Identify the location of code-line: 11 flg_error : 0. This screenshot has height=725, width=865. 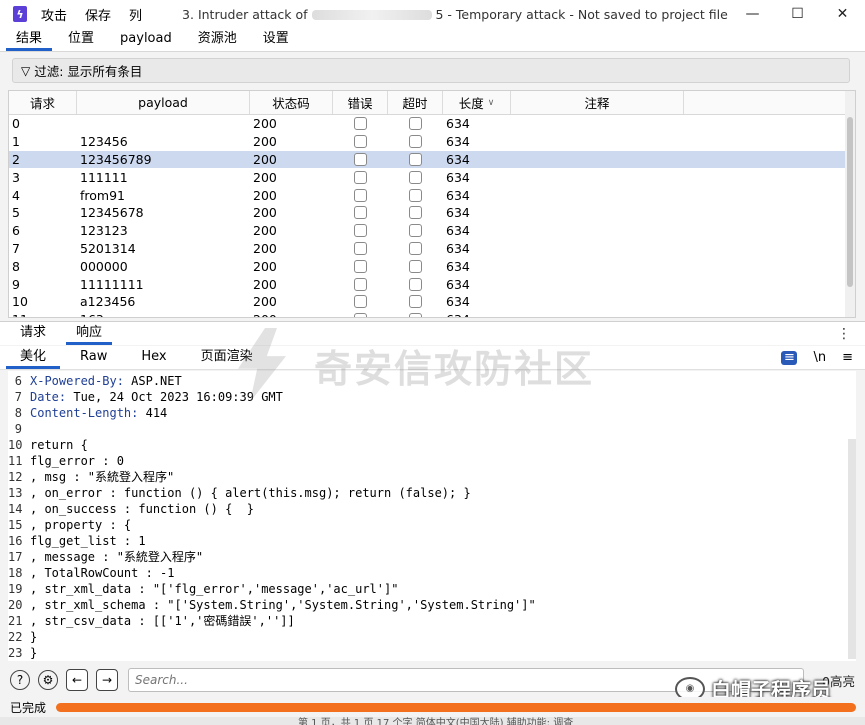
(432, 461).